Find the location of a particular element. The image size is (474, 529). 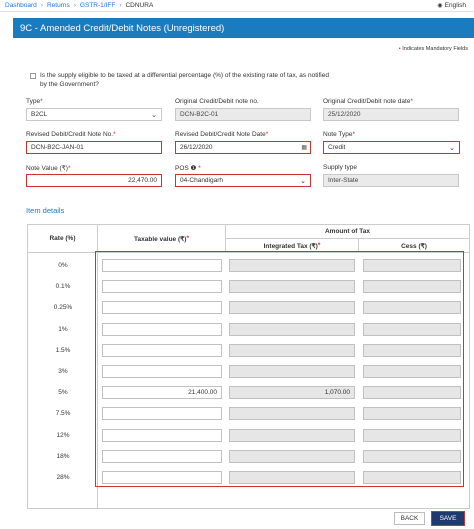

pos-select: 04-Chandigarh ⌄ is located at coordinates (243, 180).